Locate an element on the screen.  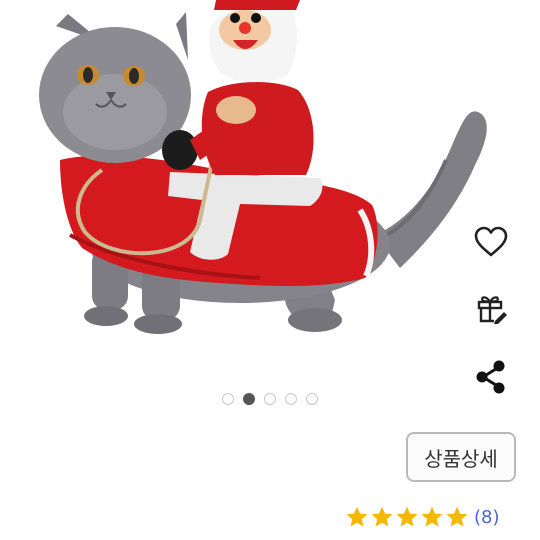
product-detail-button: 상품상세 is located at coordinates (461, 457).